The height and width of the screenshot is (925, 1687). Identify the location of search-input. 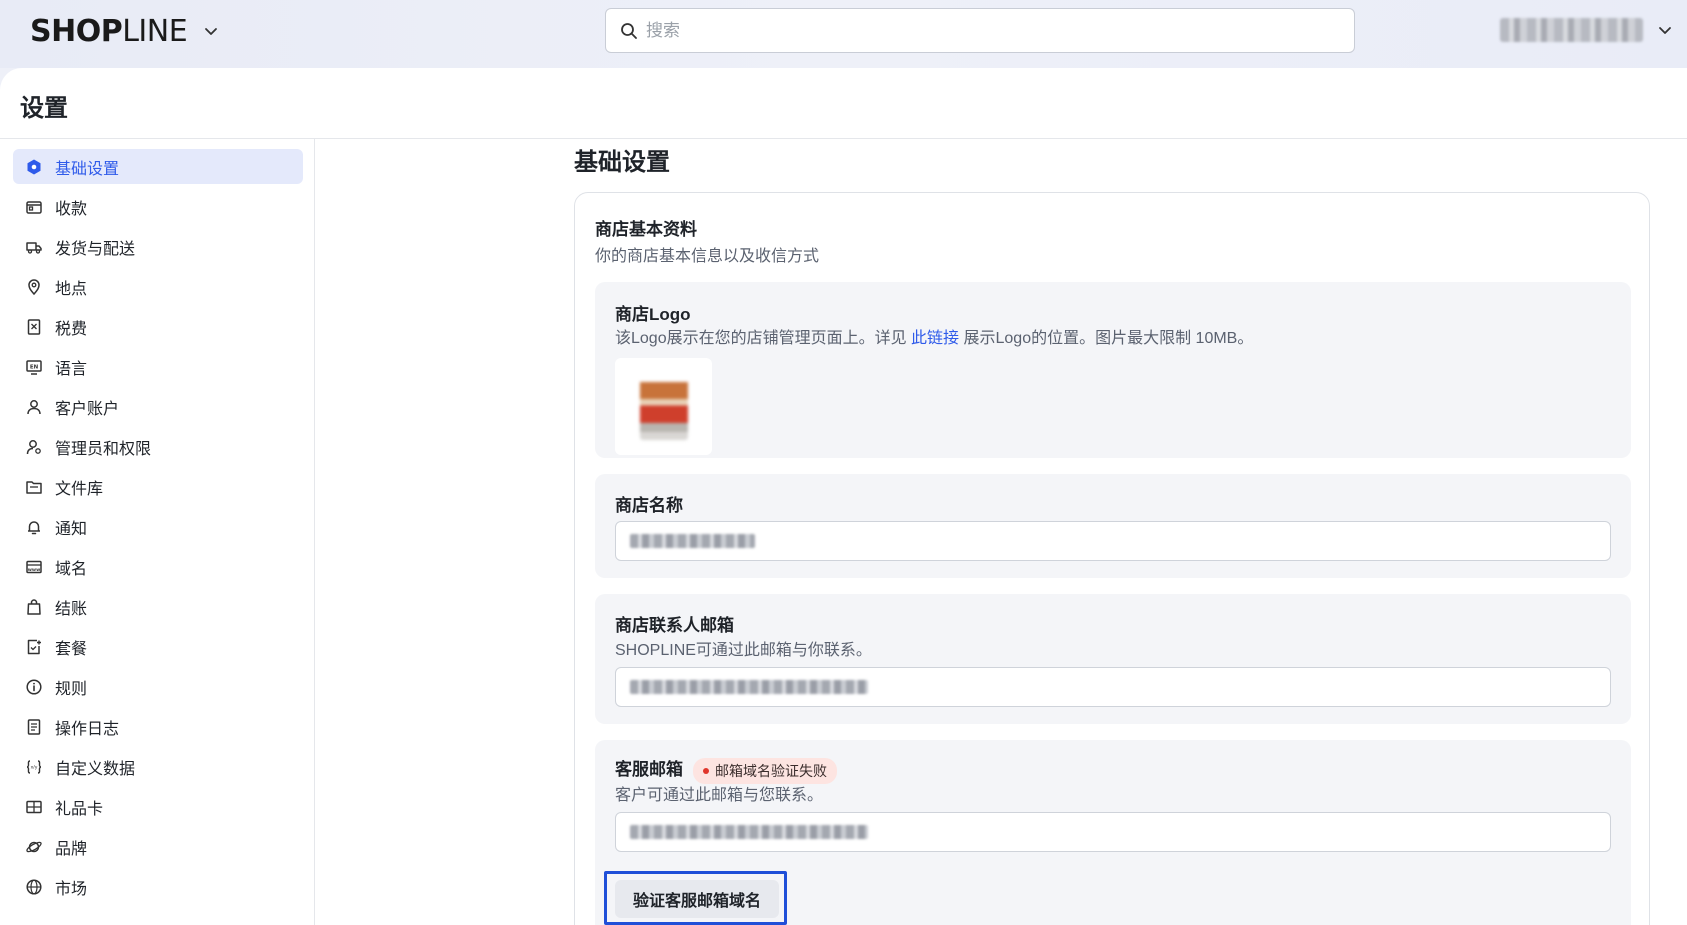
(1000, 30).